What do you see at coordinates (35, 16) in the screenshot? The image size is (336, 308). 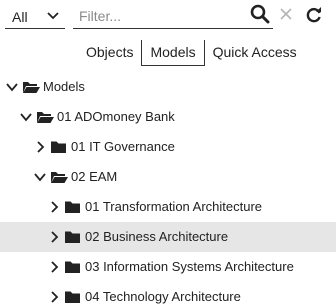 I see `scope-select: All` at bounding box center [35, 16].